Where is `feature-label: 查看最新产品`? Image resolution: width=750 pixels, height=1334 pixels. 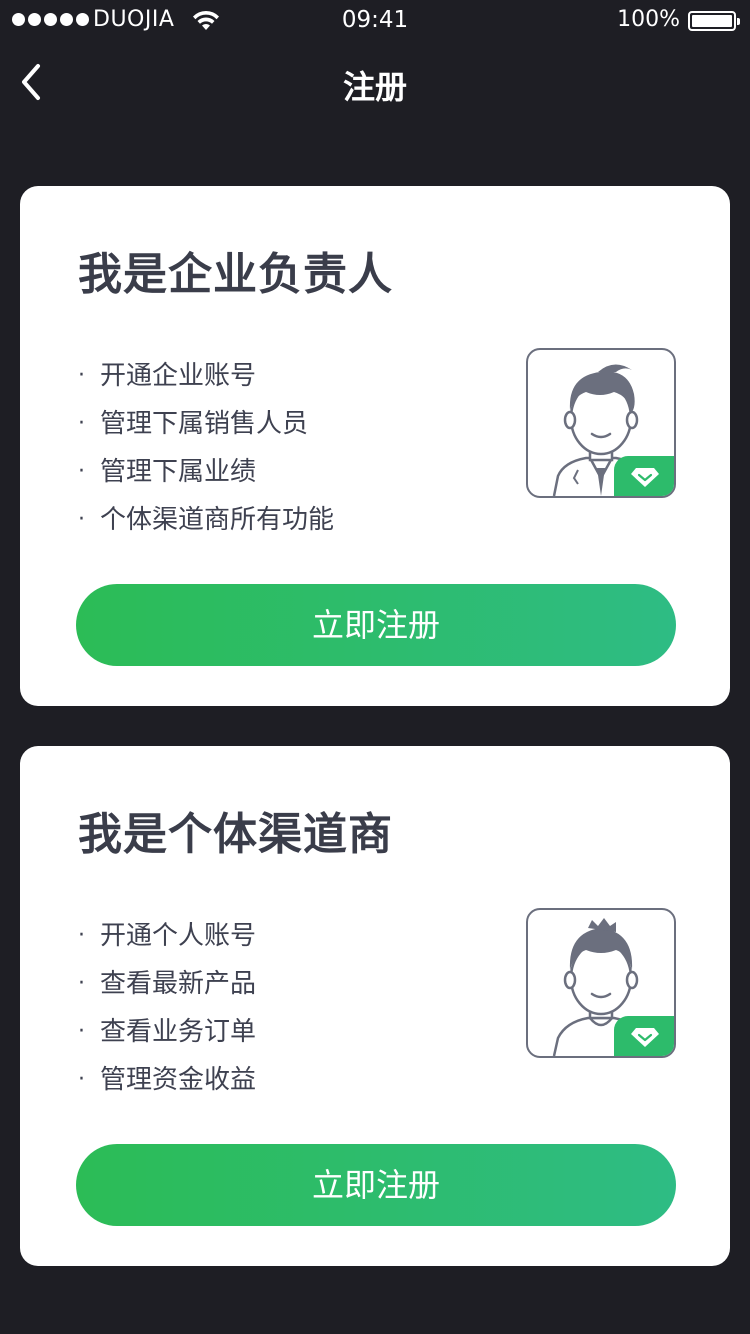 feature-label: 查看最新产品 is located at coordinates (178, 984).